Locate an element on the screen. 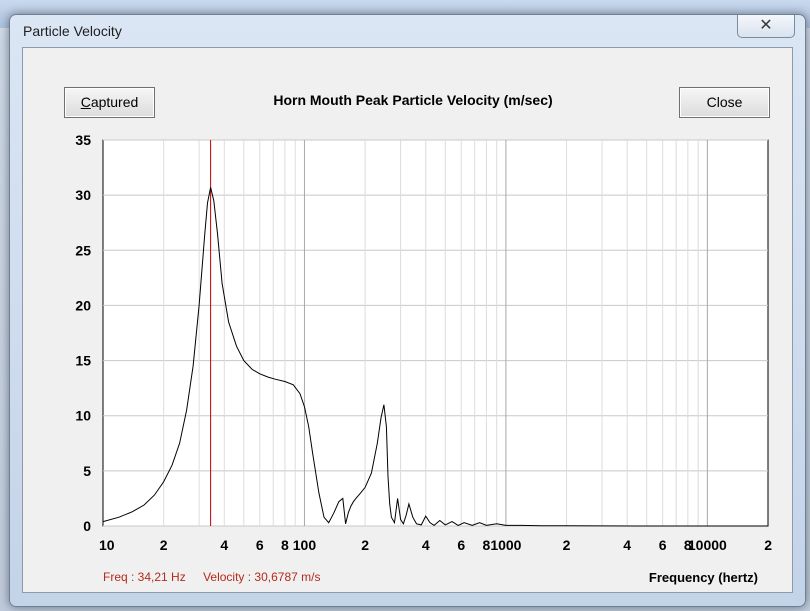 The height and width of the screenshot is (611, 810). close-icon: ✕ is located at coordinates (766, 25).